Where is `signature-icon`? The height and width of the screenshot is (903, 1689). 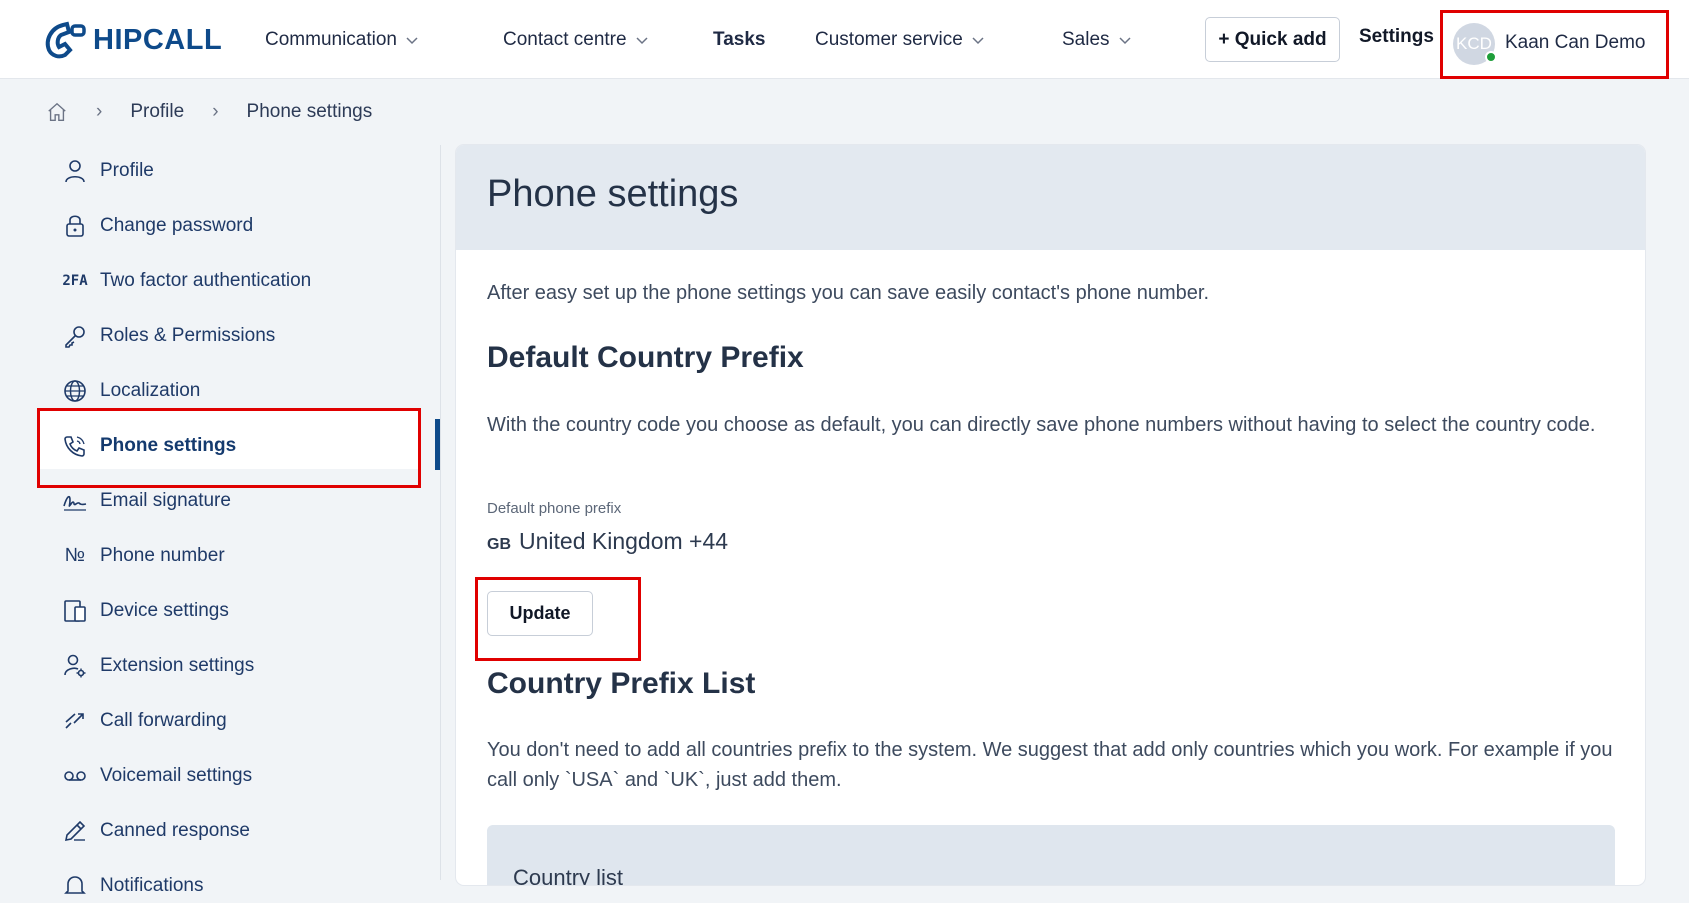
signature-icon is located at coordinates (75, 501).